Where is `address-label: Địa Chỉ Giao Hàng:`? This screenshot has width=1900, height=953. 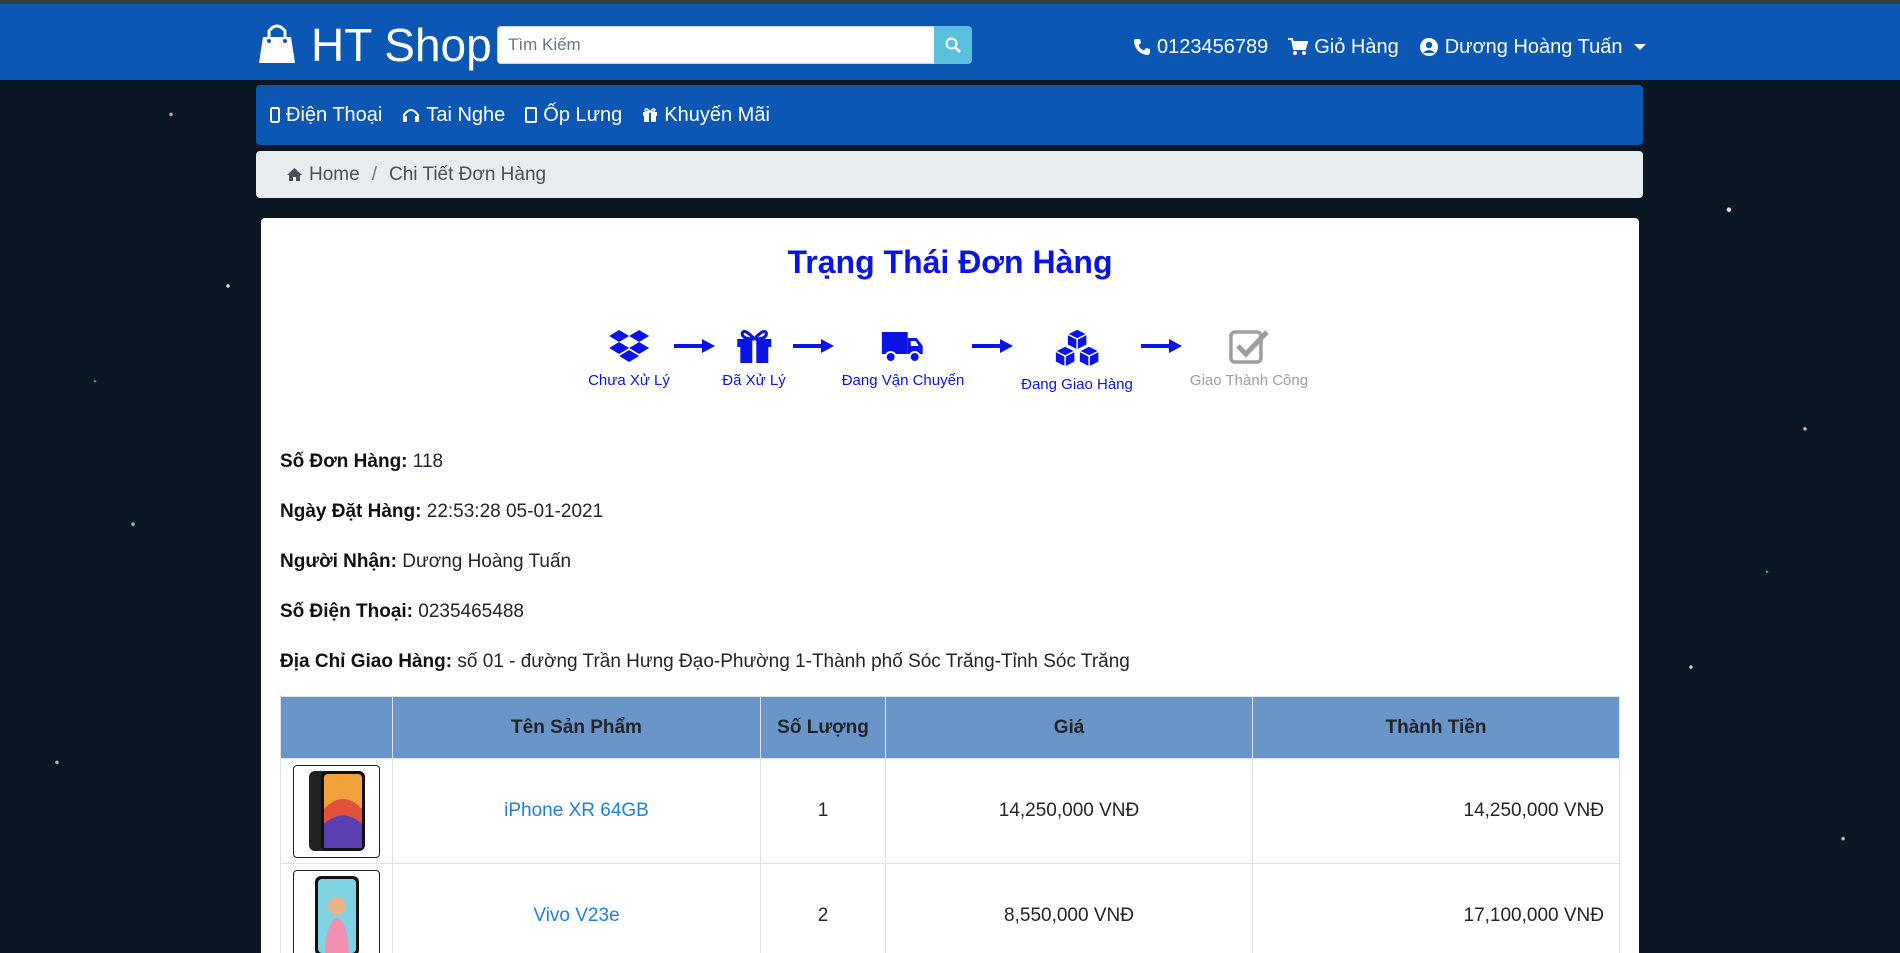
address-label: Địa Chỉ Giao Hàng: is located at coordinates (366, 661).